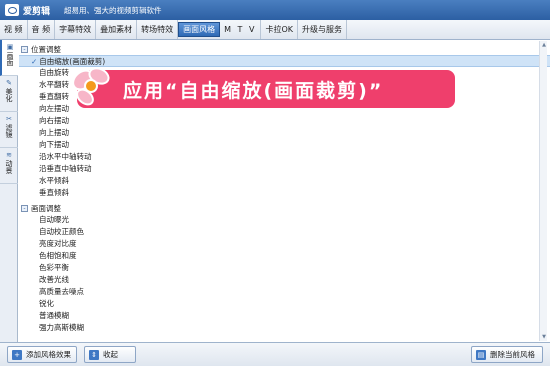  What do you see at coordinates (284, 256) in the screenshot?
I see `list-item: 色相饱和度` at bounding box center [284, 256].